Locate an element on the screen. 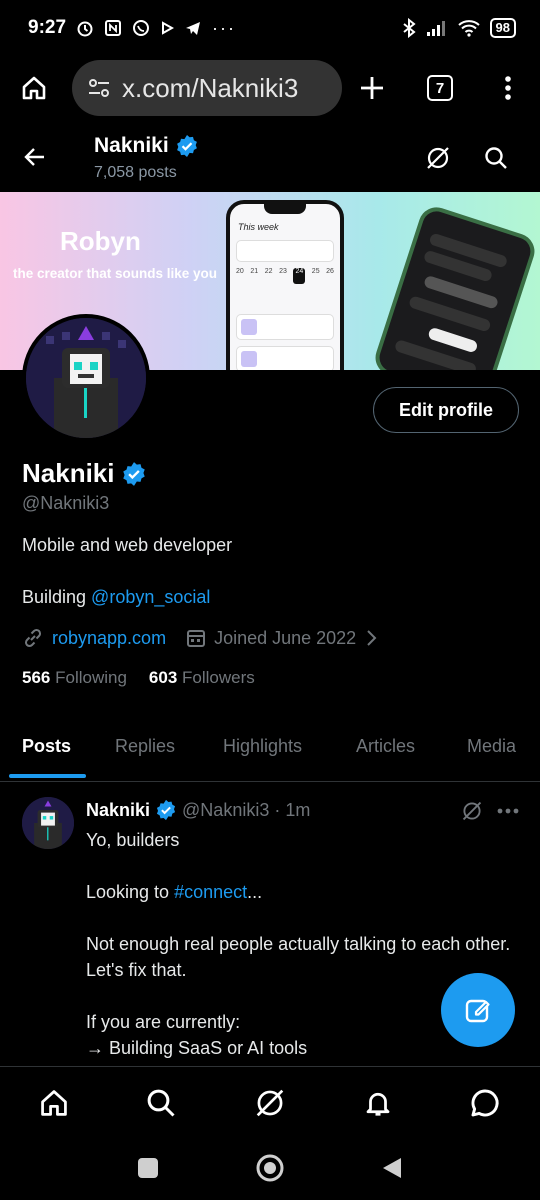  tab-posts: Posts is located at coordinates (46, 746).